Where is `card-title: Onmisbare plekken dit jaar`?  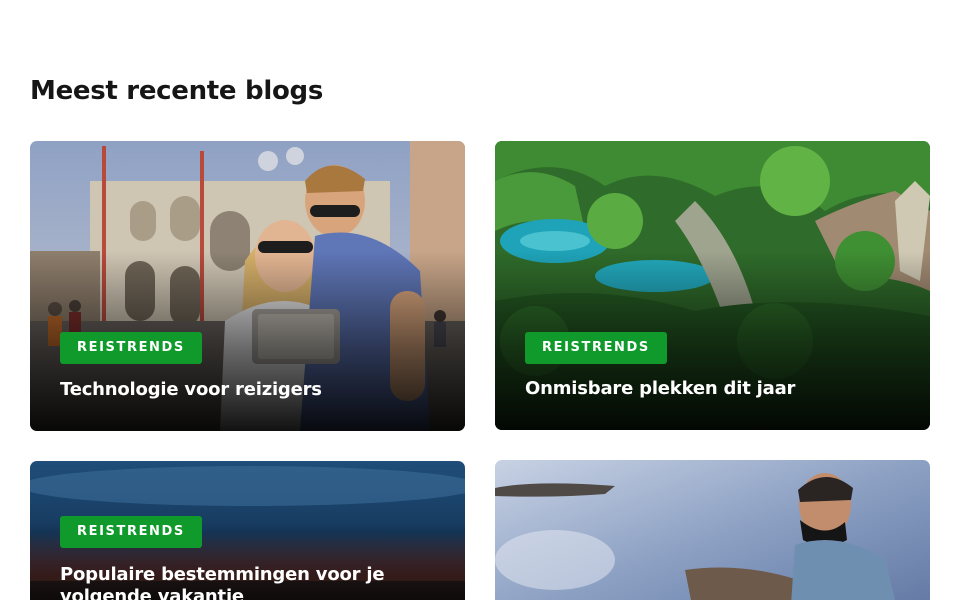
card-title: Onmisbare plekken dit jaar is located at coordinates (713, 389).